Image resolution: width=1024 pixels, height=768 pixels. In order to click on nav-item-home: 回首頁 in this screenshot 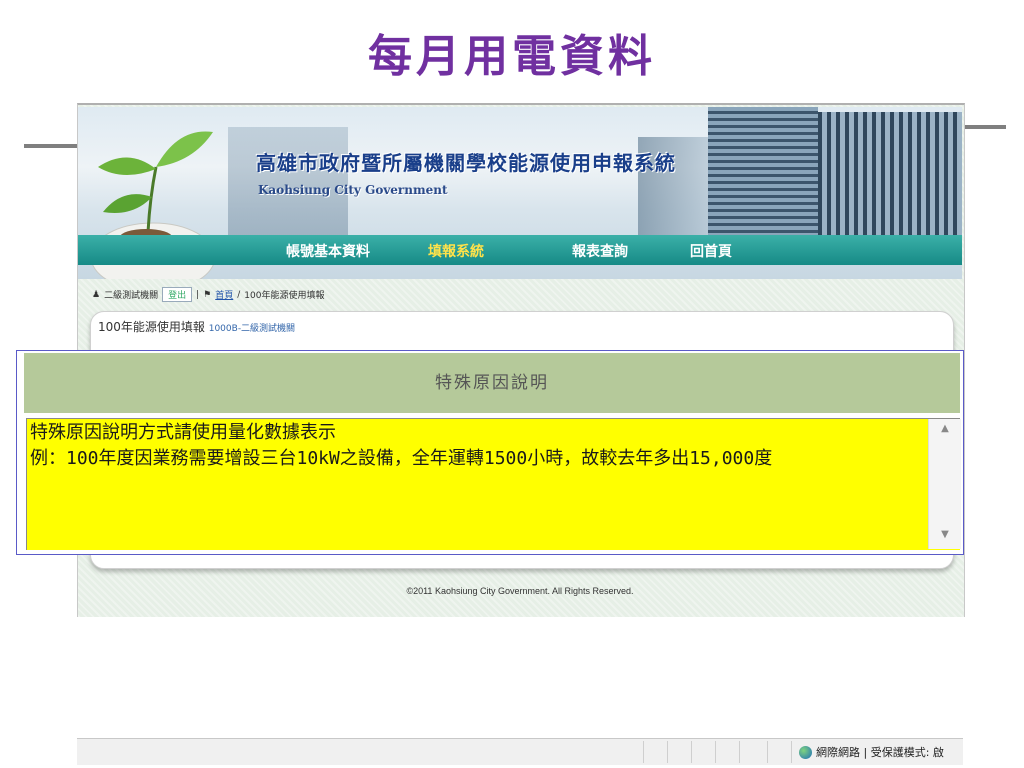, I will do `click(711, 251)`.